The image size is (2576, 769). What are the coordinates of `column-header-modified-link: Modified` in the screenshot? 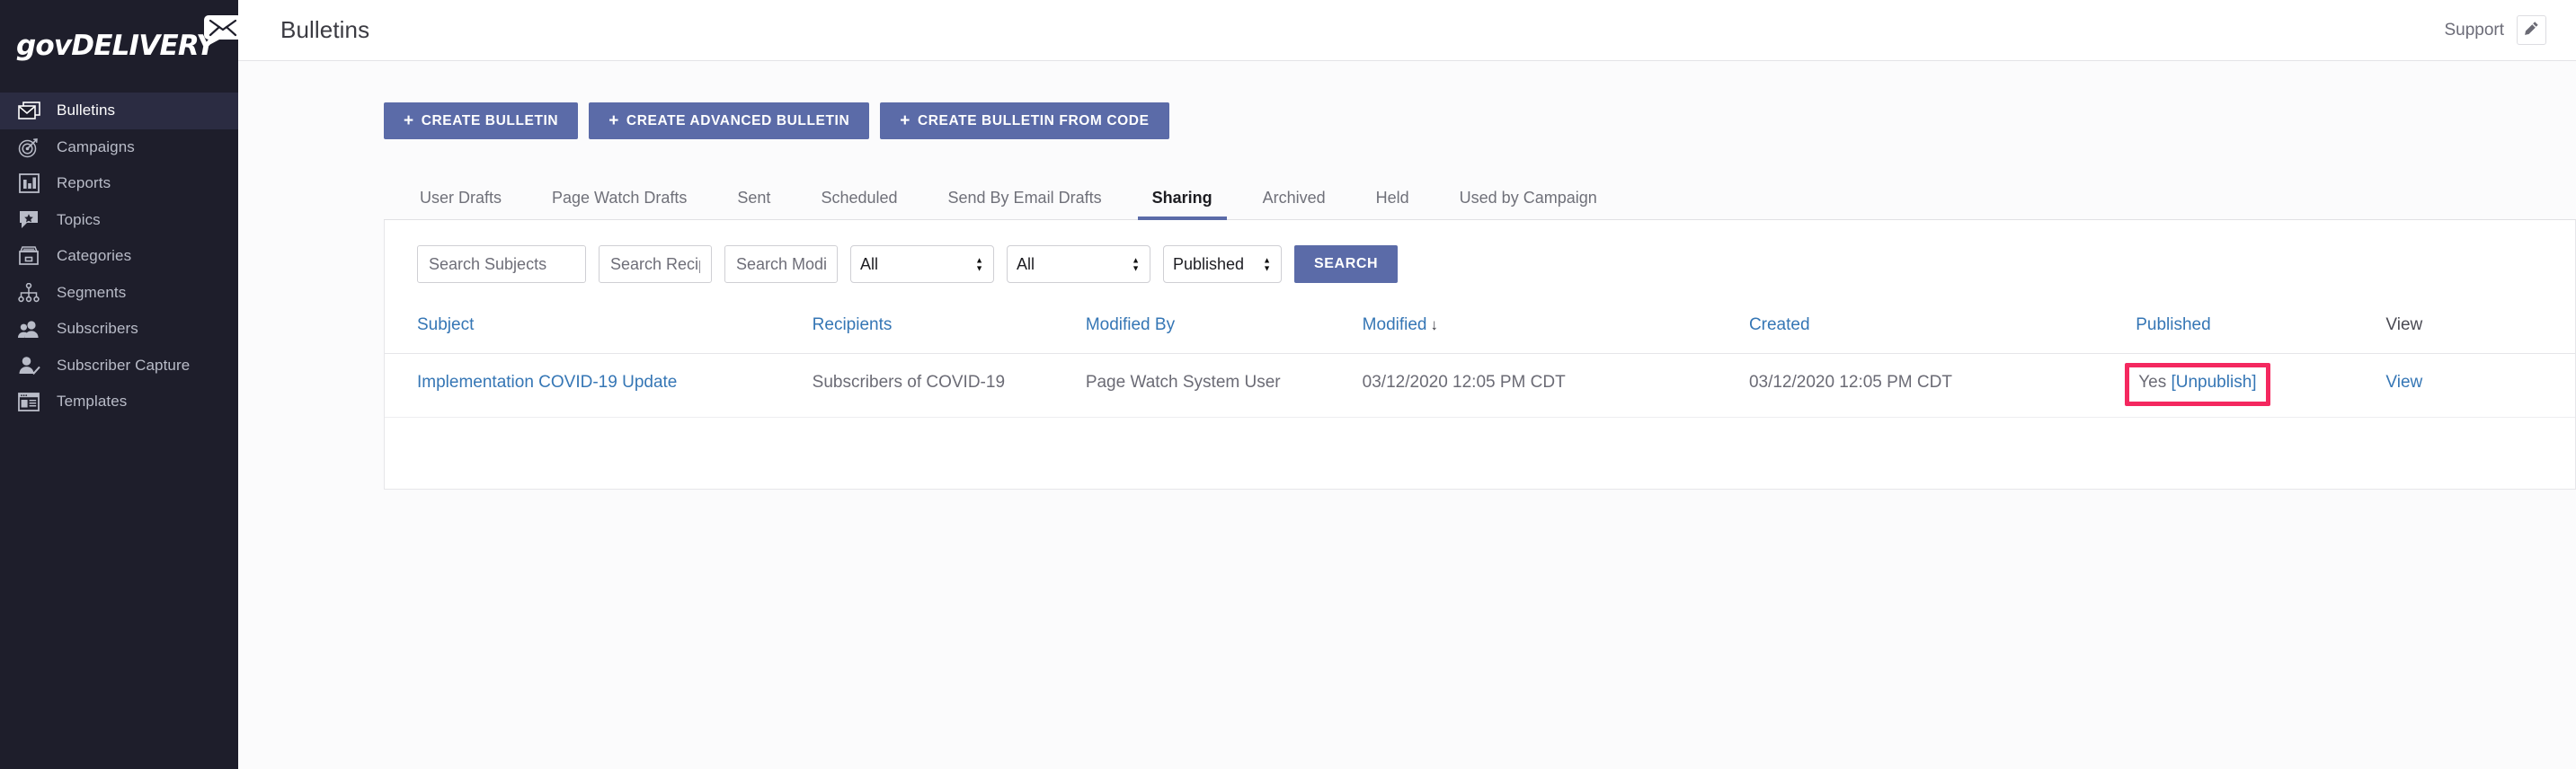 It's located at (1395, 324).